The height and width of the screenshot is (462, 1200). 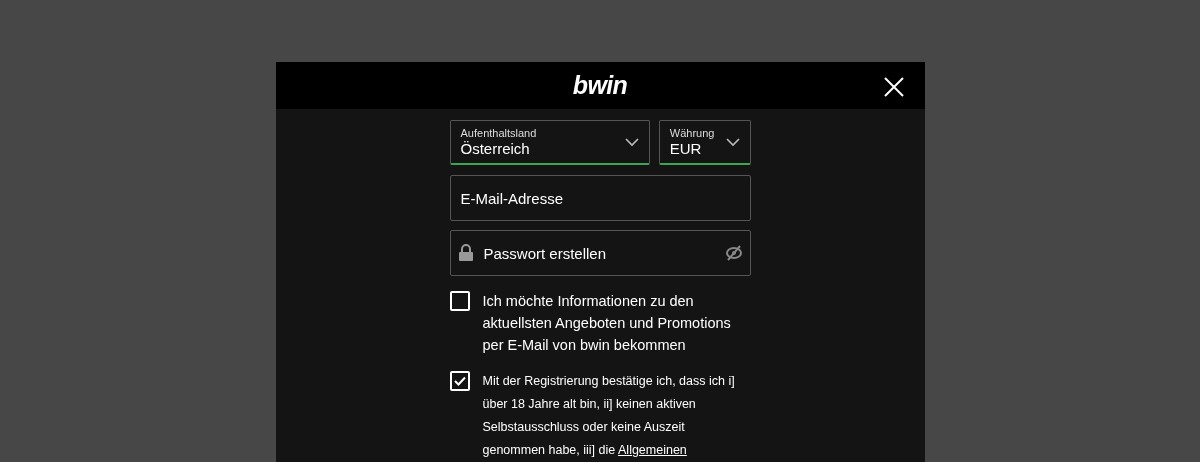 I want to click on checkbox-label: Mit der Registrierung bestätige ich, dass ich i] über 18 Jahre alt bin, ii] keinen aktiven Selbstausschluss oder keine Auszeit genommen habe, iii] die Allgemeinen, so click(x=609, y=416).